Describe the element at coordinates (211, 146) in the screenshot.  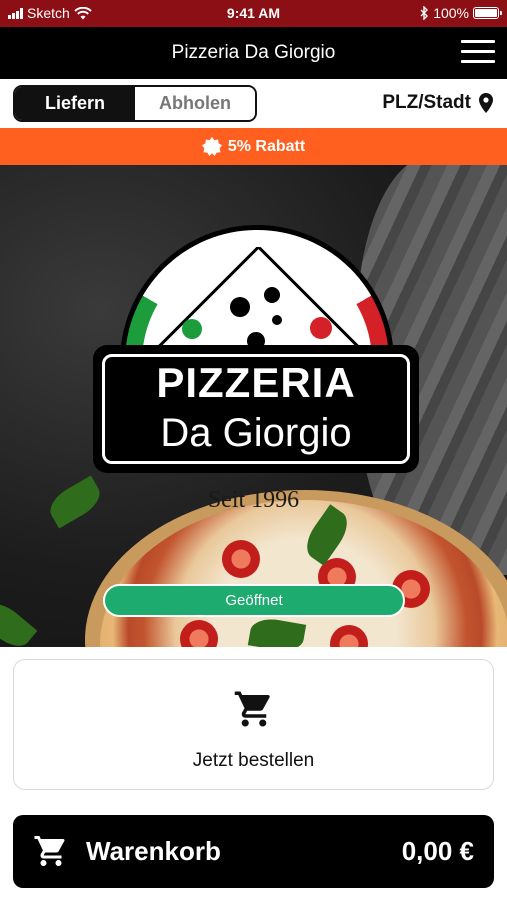
I see `badge-icon` at that location.